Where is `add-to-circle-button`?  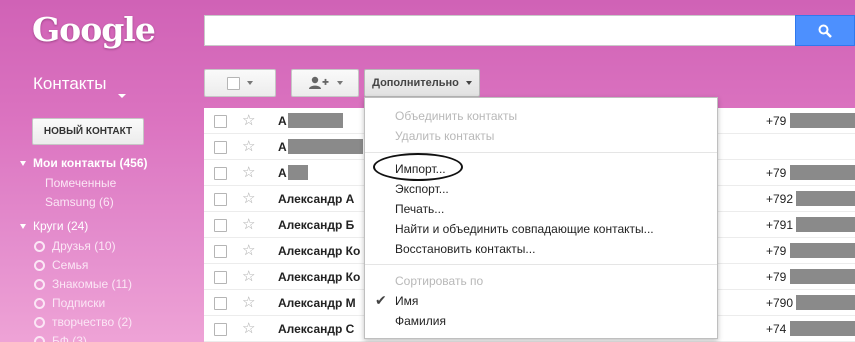
add-to-circle-button is located at coordinates (325, 83).